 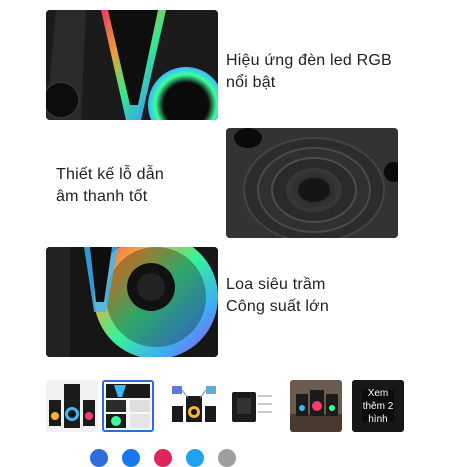 What do you see at coordinates (99, 458) in the screenshot?
I see `messenger-icon` at bounding box center [99, 458].